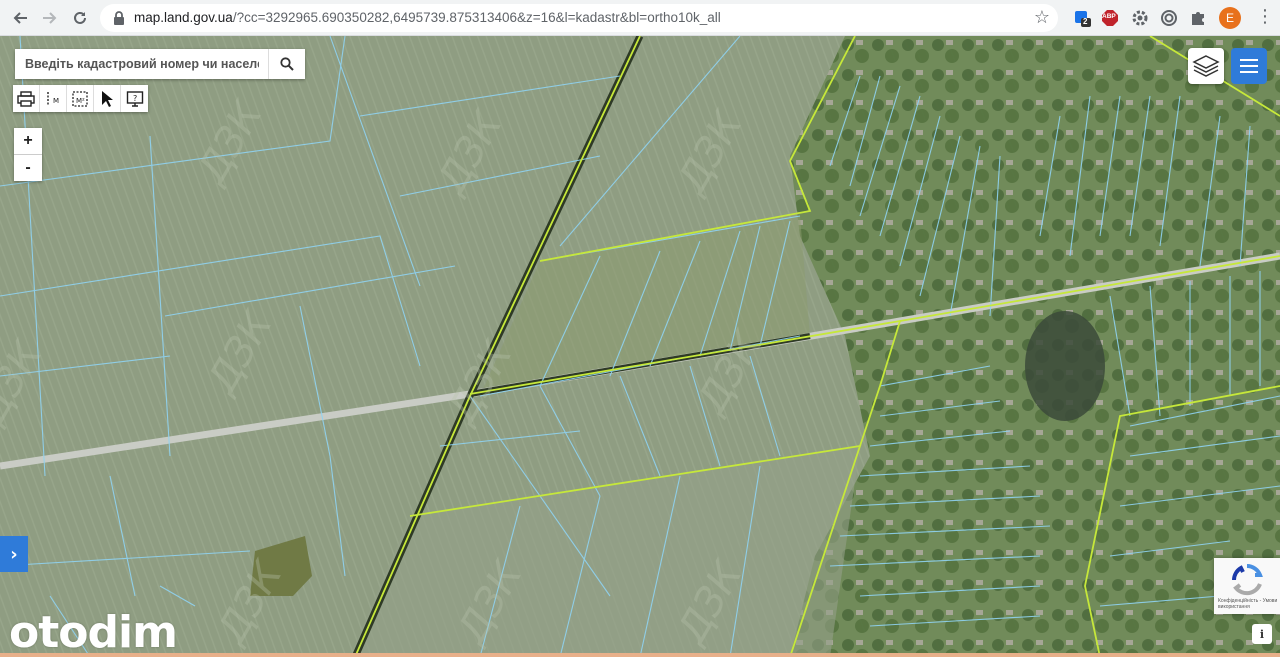 Image resolution: width=1280 pixels, height=657 pixels. I want to click on svg-text: M, so click(56, 101).